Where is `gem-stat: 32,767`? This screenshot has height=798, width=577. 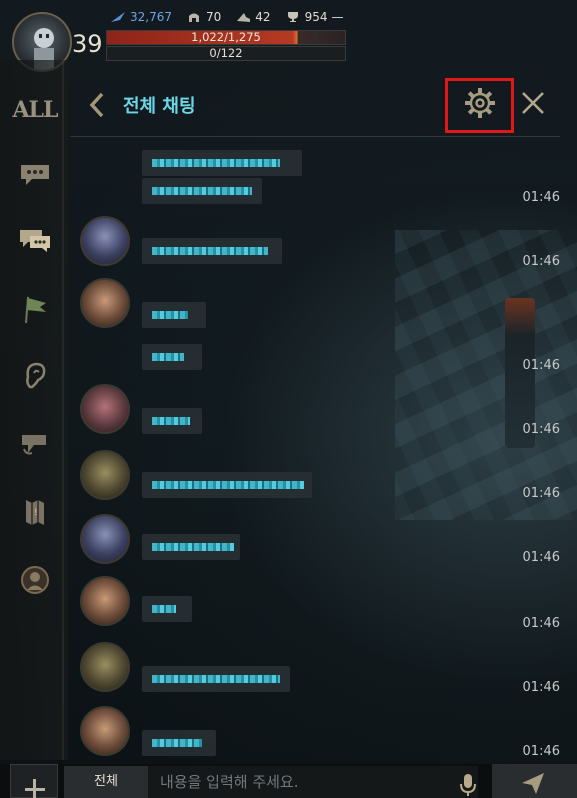
gem-stat: 32,767 is located at coordinates (141, 17).